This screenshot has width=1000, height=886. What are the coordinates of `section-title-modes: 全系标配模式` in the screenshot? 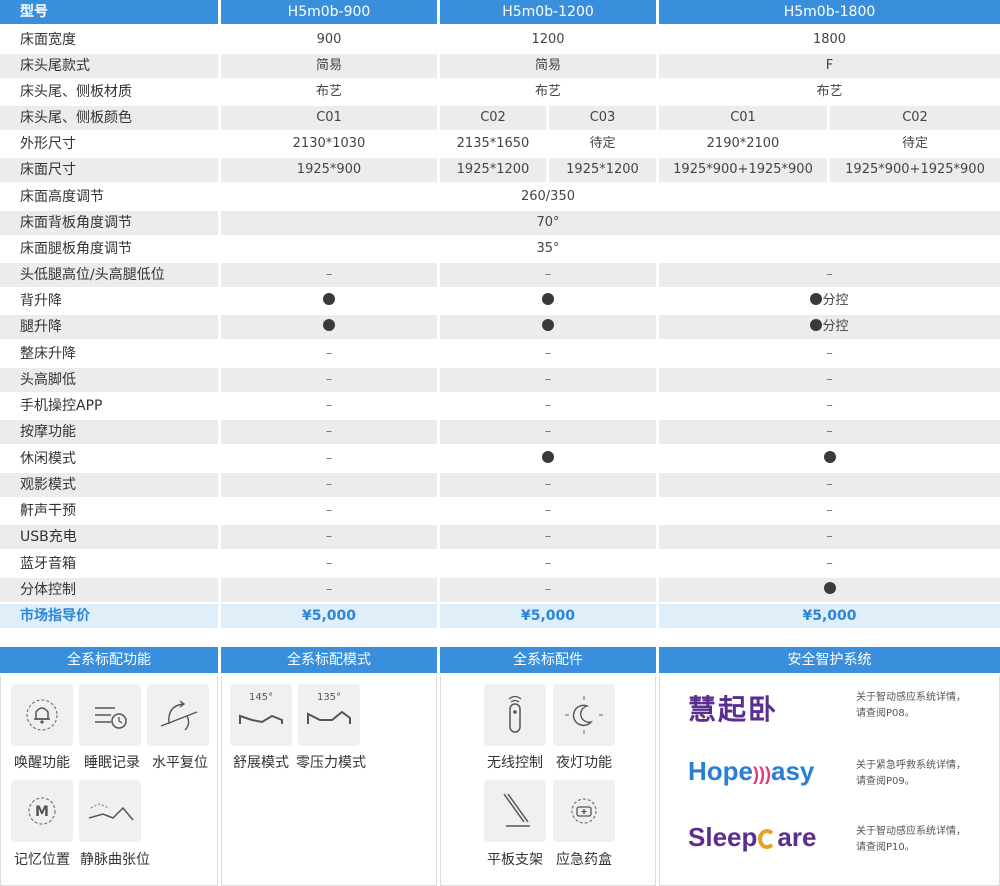 It's located at (329, 660).